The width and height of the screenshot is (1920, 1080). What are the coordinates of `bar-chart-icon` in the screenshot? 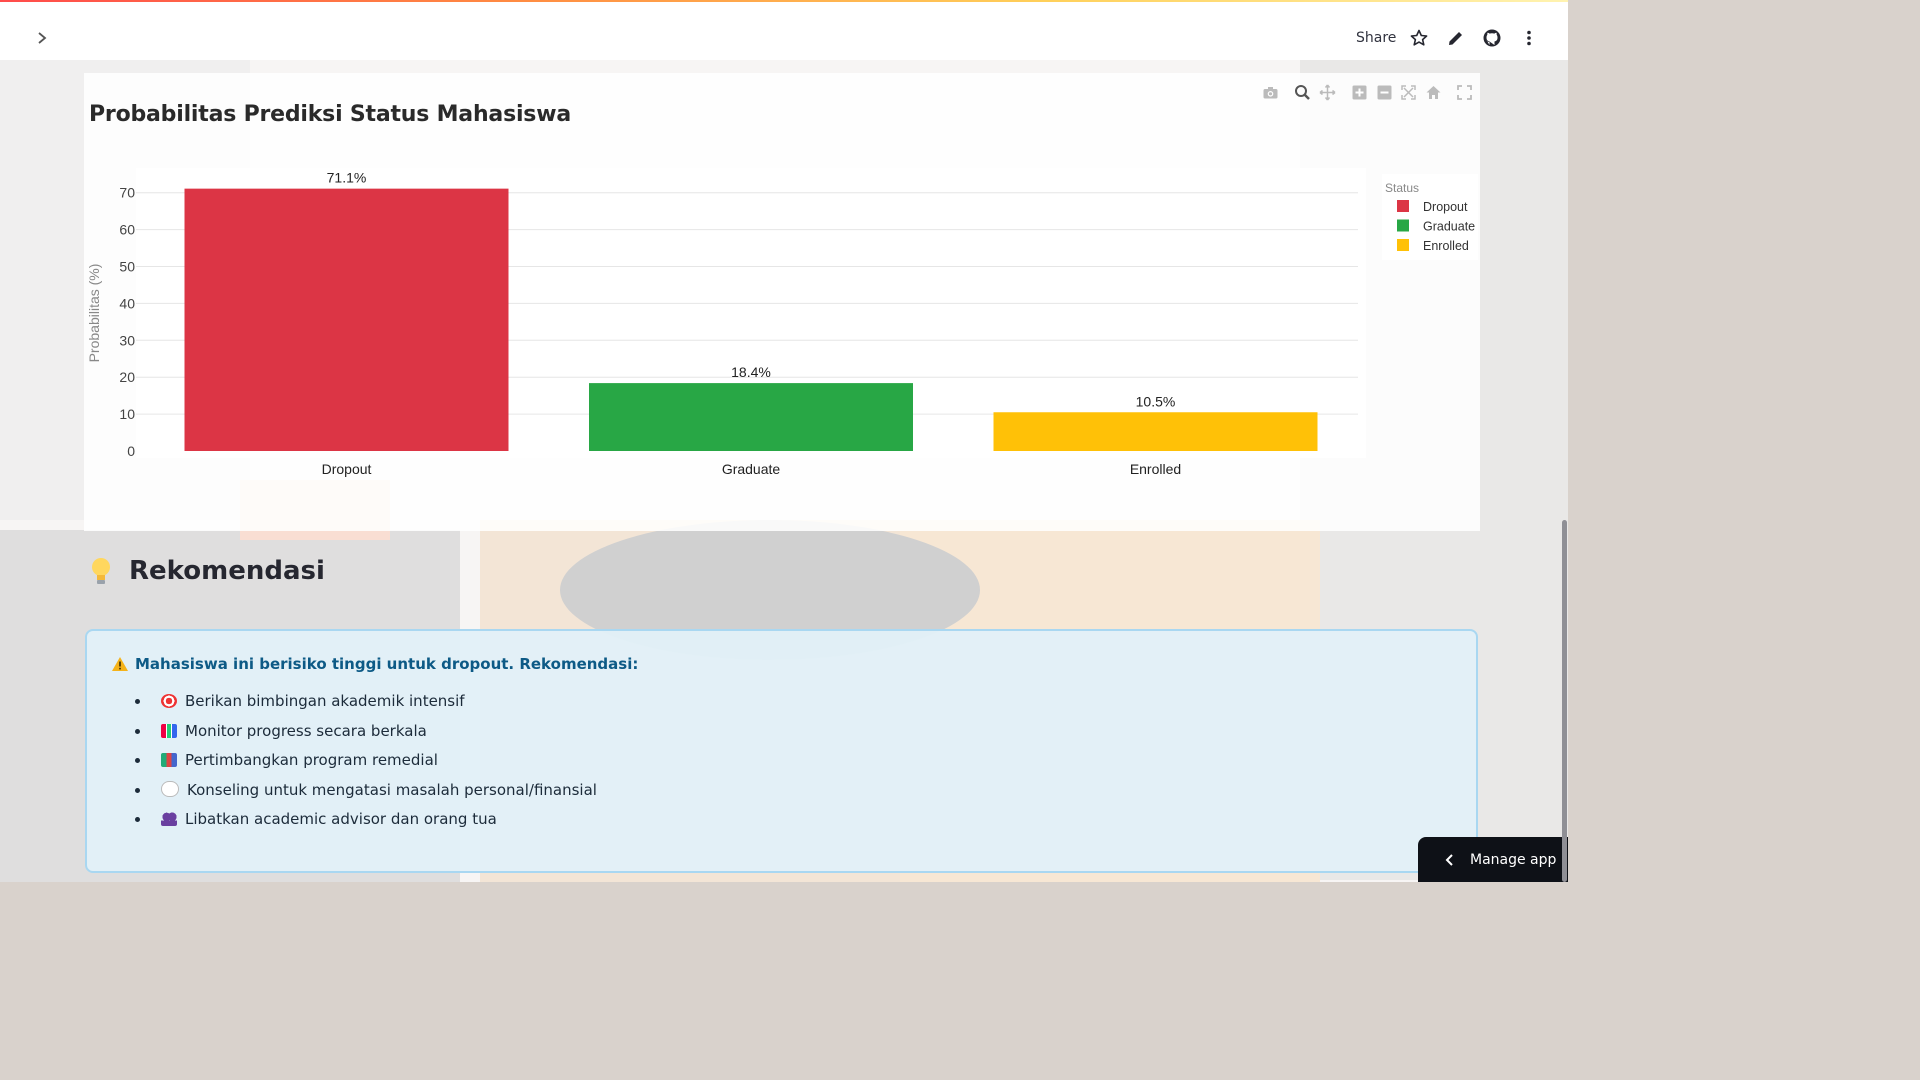 It's located at (169, 730).